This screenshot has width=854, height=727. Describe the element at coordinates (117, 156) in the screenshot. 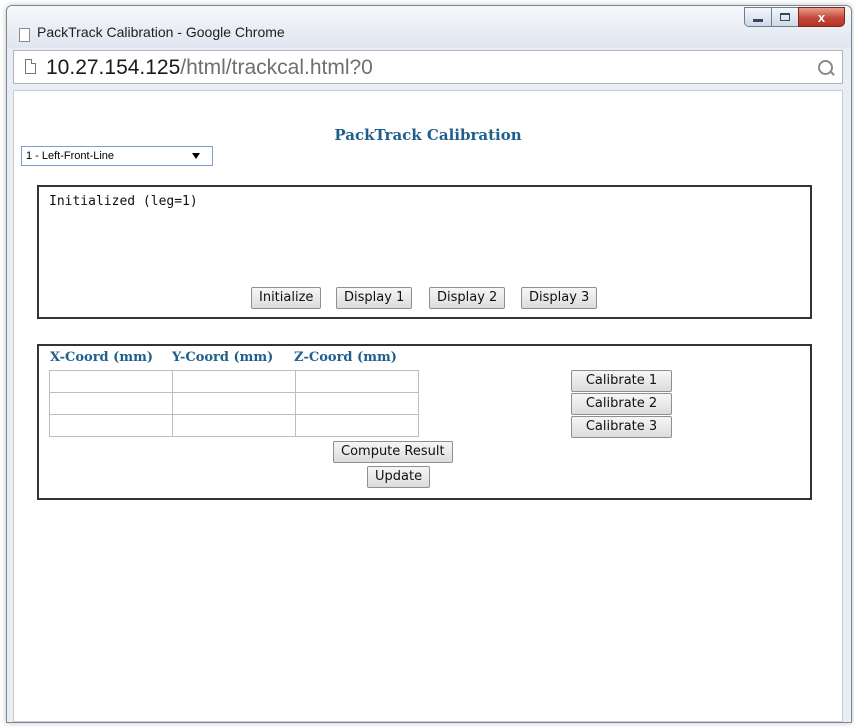

I see `leg-select: 1 - Left-Front-Line` at that location.